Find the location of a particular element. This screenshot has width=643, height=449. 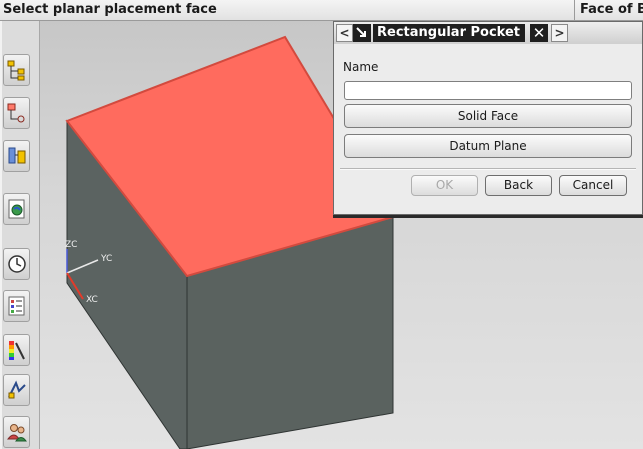

dialog-title-bar: < Rectangular Pocket ✕ > is located at coordinates (488, 33).